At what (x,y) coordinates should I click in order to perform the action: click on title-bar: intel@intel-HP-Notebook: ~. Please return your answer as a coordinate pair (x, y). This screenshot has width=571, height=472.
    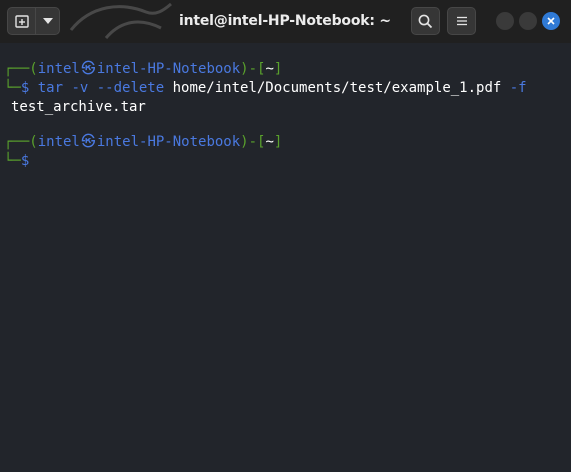
    Looking at the image, I should click on (285, 21).